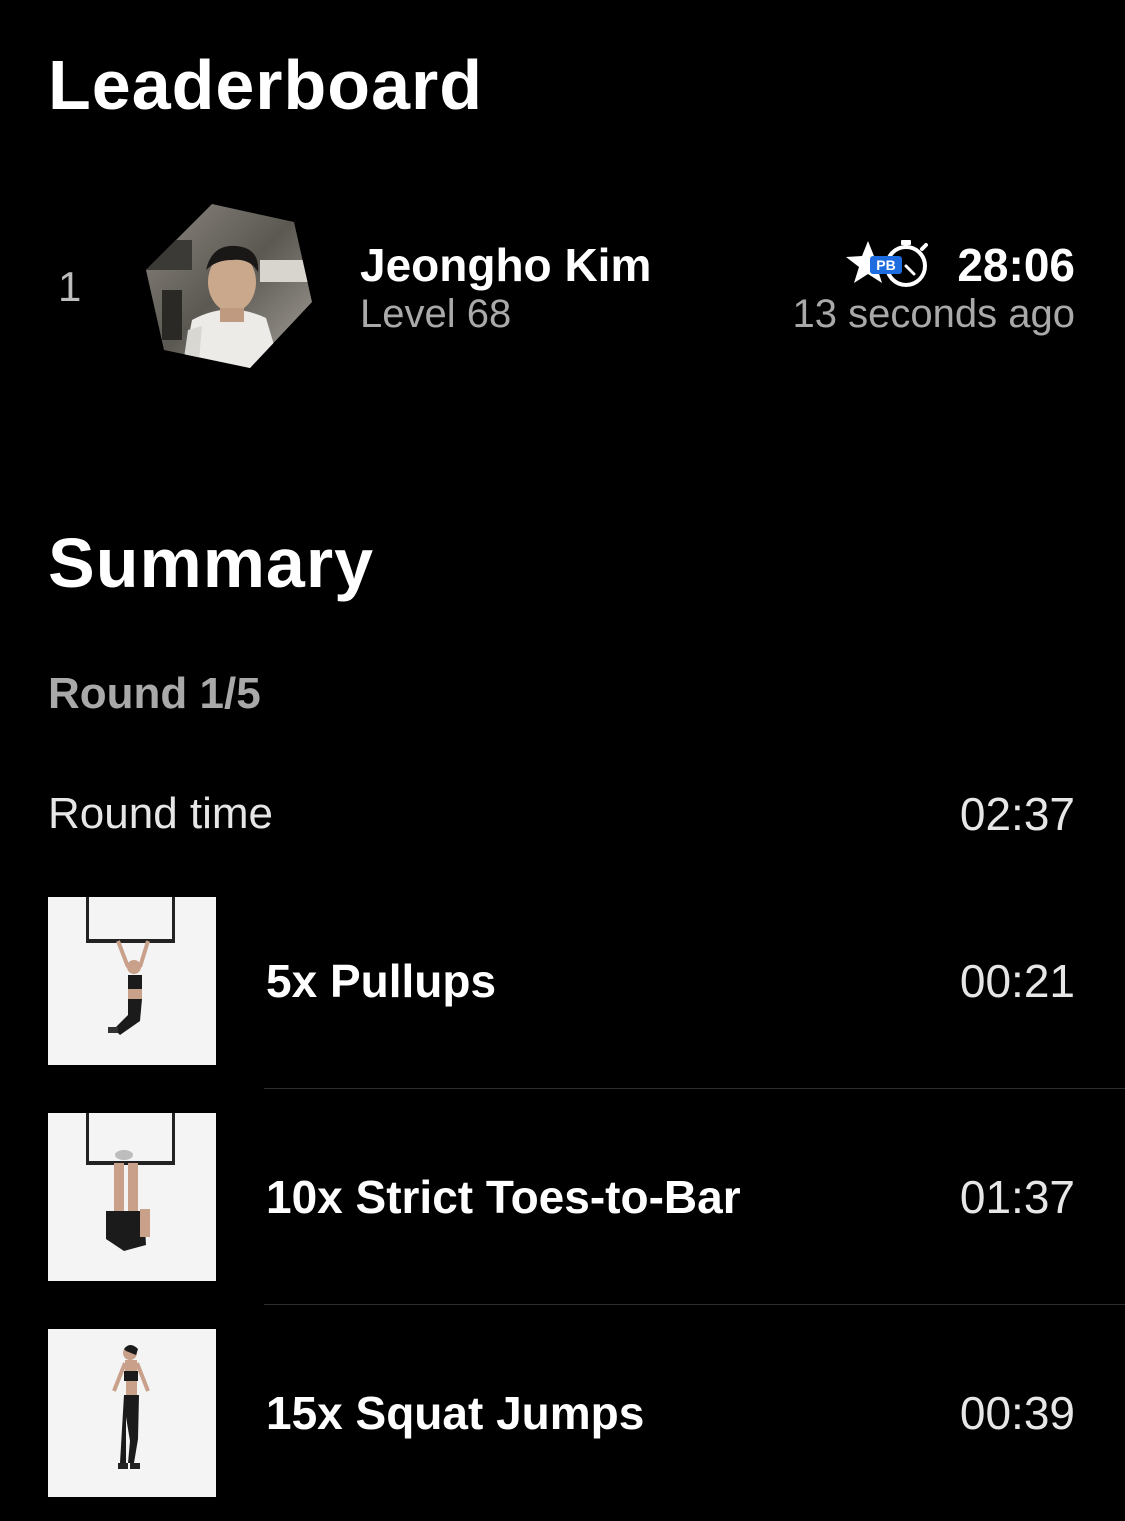  What do you see at coordinates (436, 314) in the screenshot?
I see `user-level: Level 68` at bounding box center [436, 314].